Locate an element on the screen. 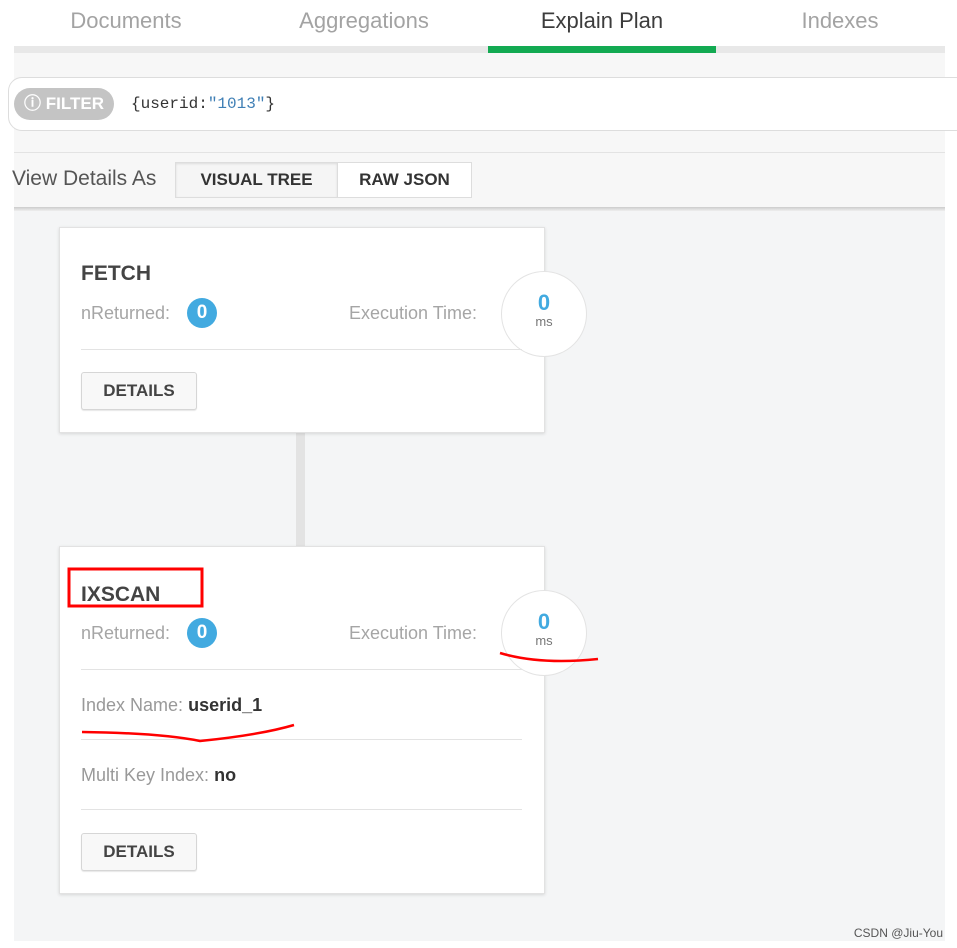 This screenshot has width=957, height=948. annotation-box is located at coordinates (135, 587).